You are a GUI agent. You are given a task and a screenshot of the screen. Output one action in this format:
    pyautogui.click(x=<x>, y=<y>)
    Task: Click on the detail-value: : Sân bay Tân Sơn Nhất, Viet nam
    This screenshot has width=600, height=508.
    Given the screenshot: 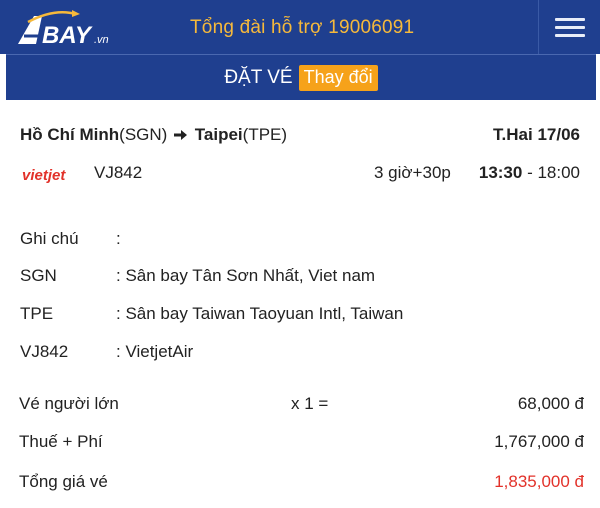 What is the action you would take?
    pyautogui.click(x=246, y=275)
    